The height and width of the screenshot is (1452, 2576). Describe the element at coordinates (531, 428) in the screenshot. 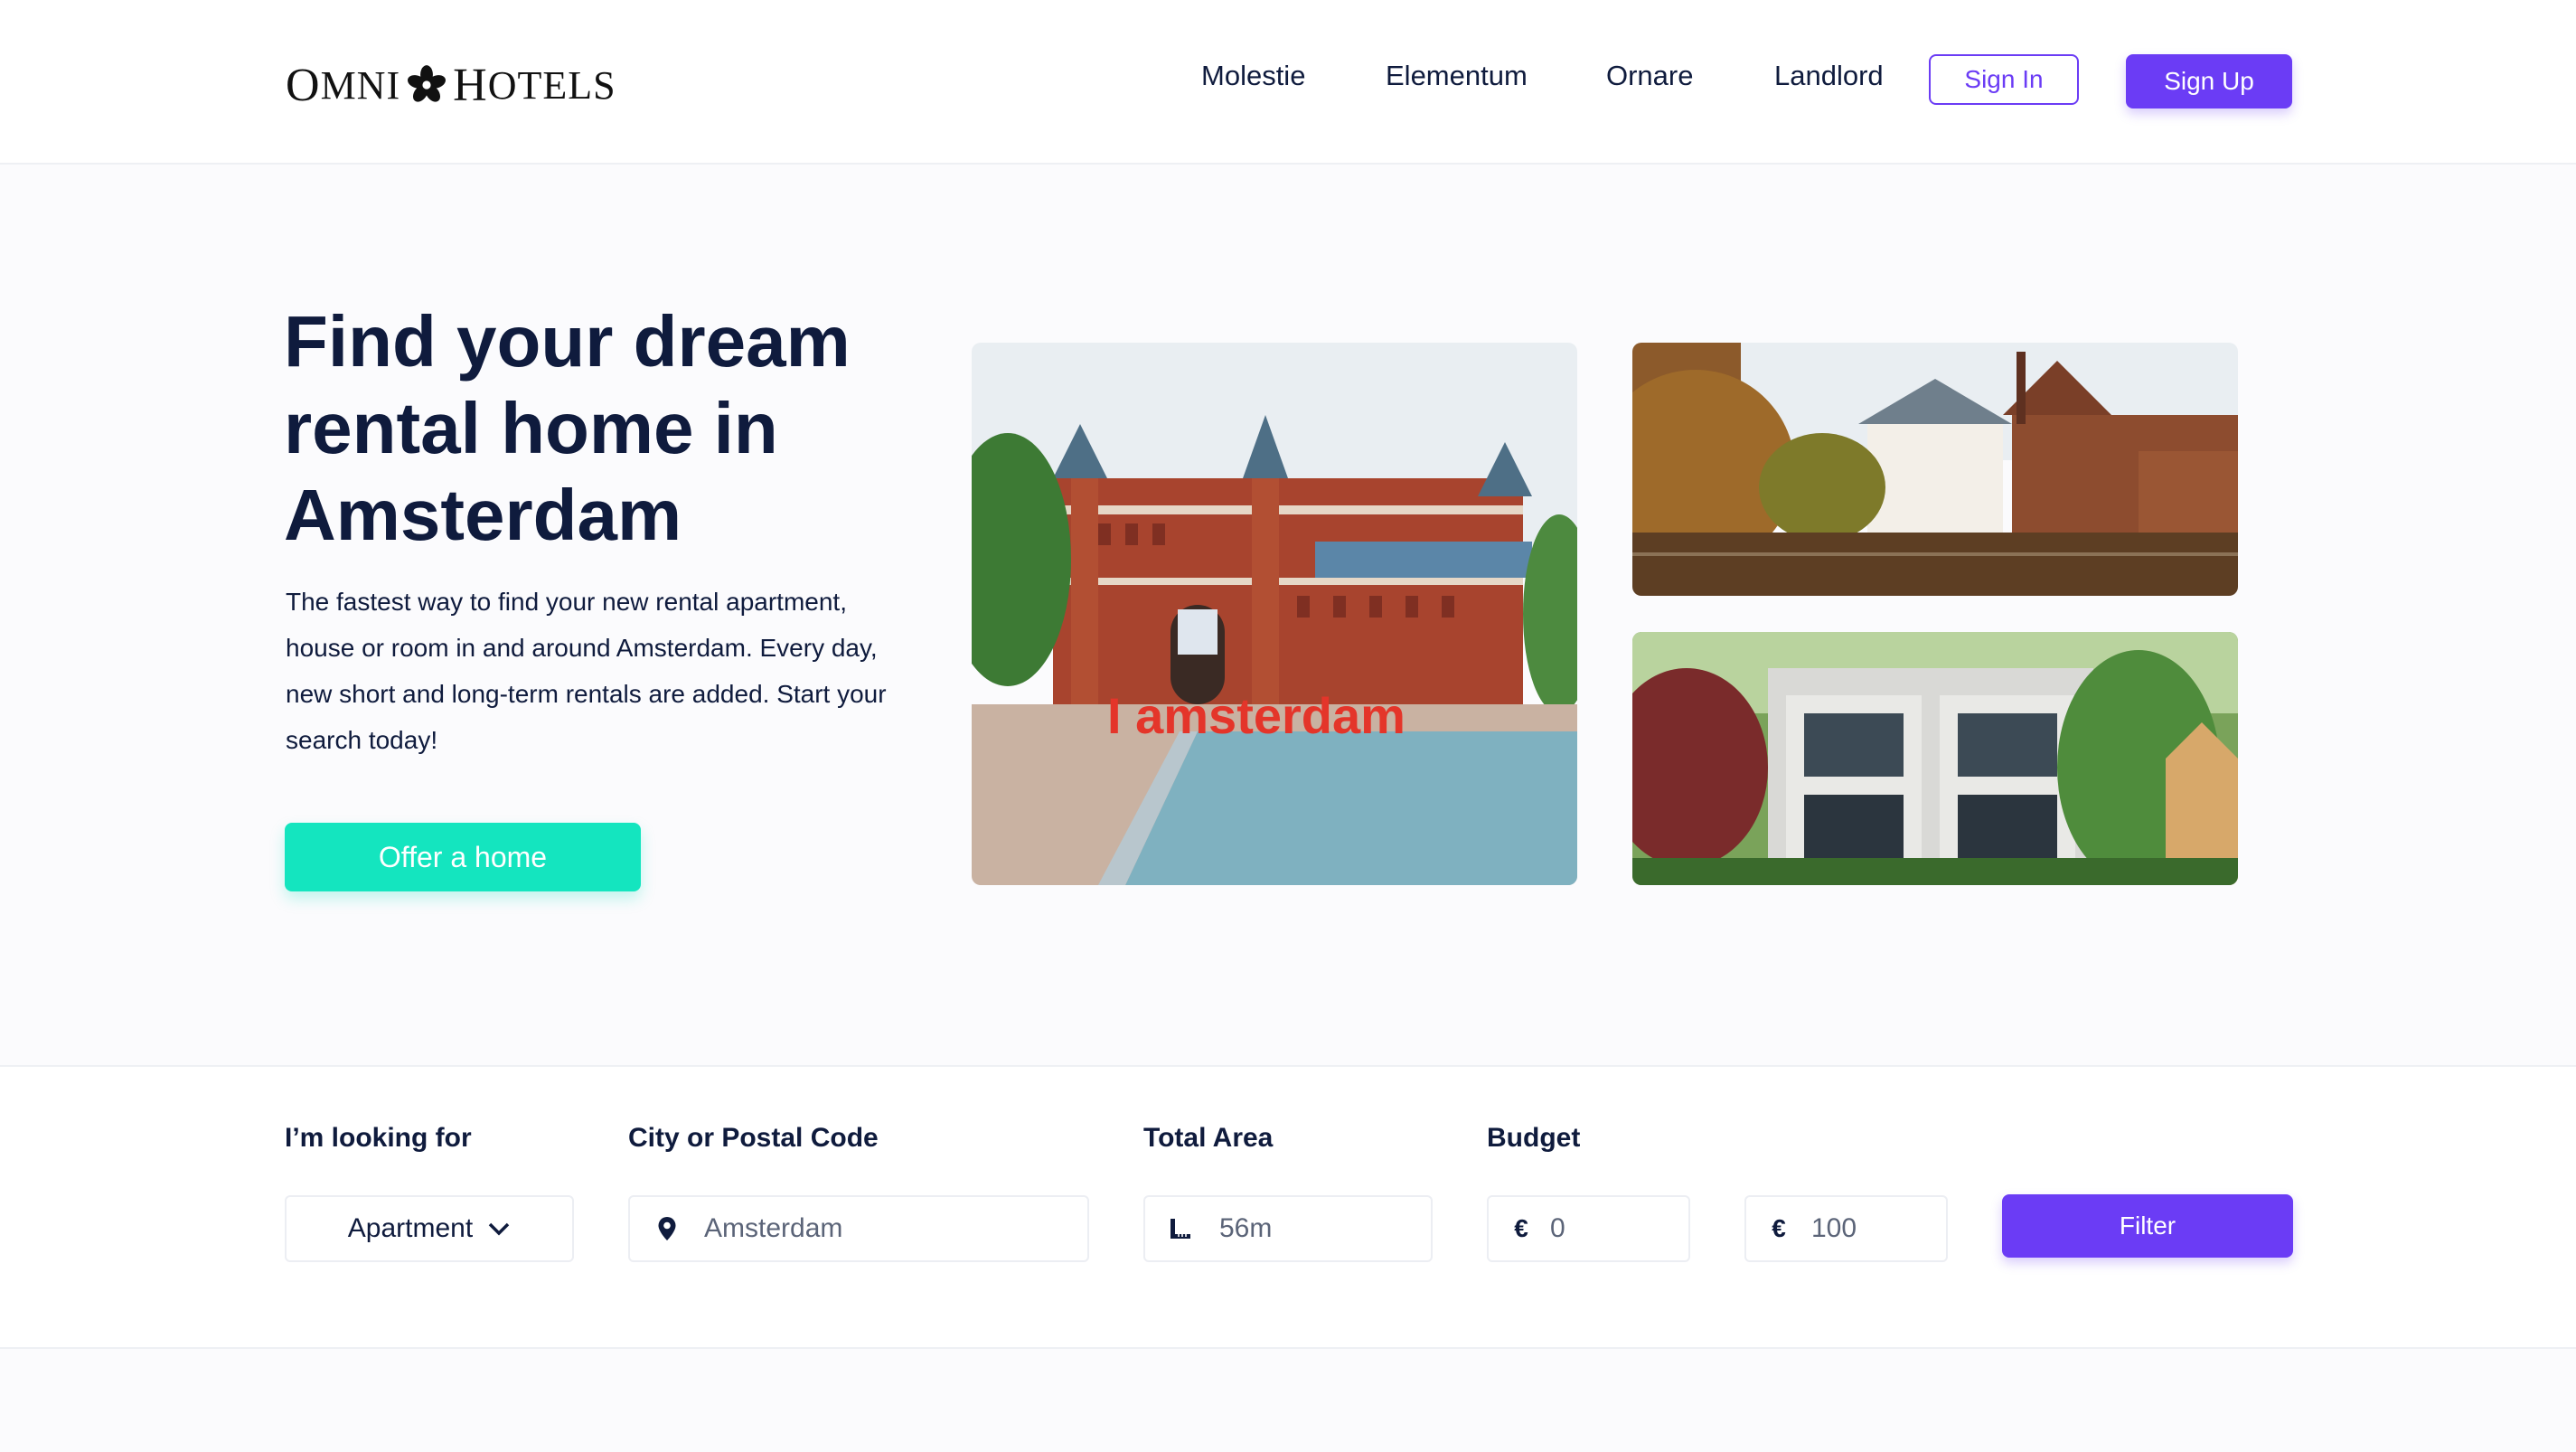

I see `hero-title-line: rental home in` at that location.